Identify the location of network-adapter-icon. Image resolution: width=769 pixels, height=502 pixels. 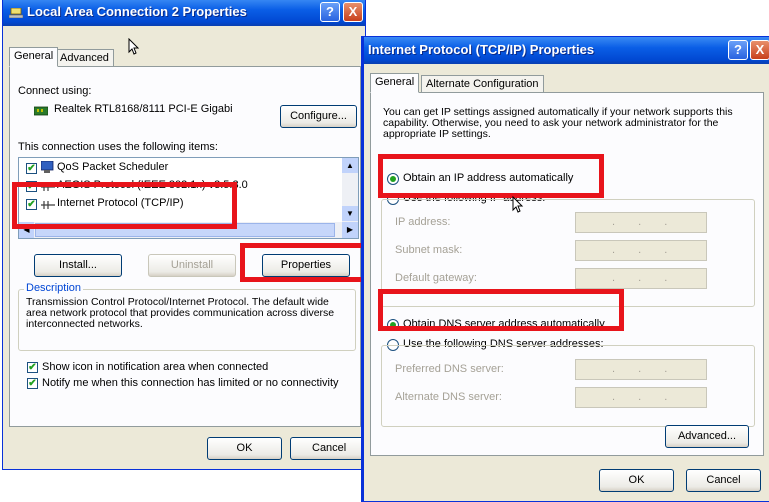
(41, 111).